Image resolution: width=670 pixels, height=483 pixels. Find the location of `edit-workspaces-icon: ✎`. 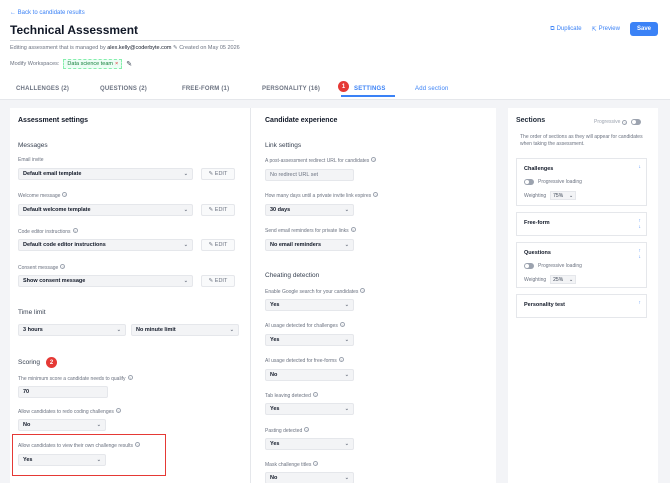

edit-workspaces-icon: ✎ is located at coordinates (129, 64).